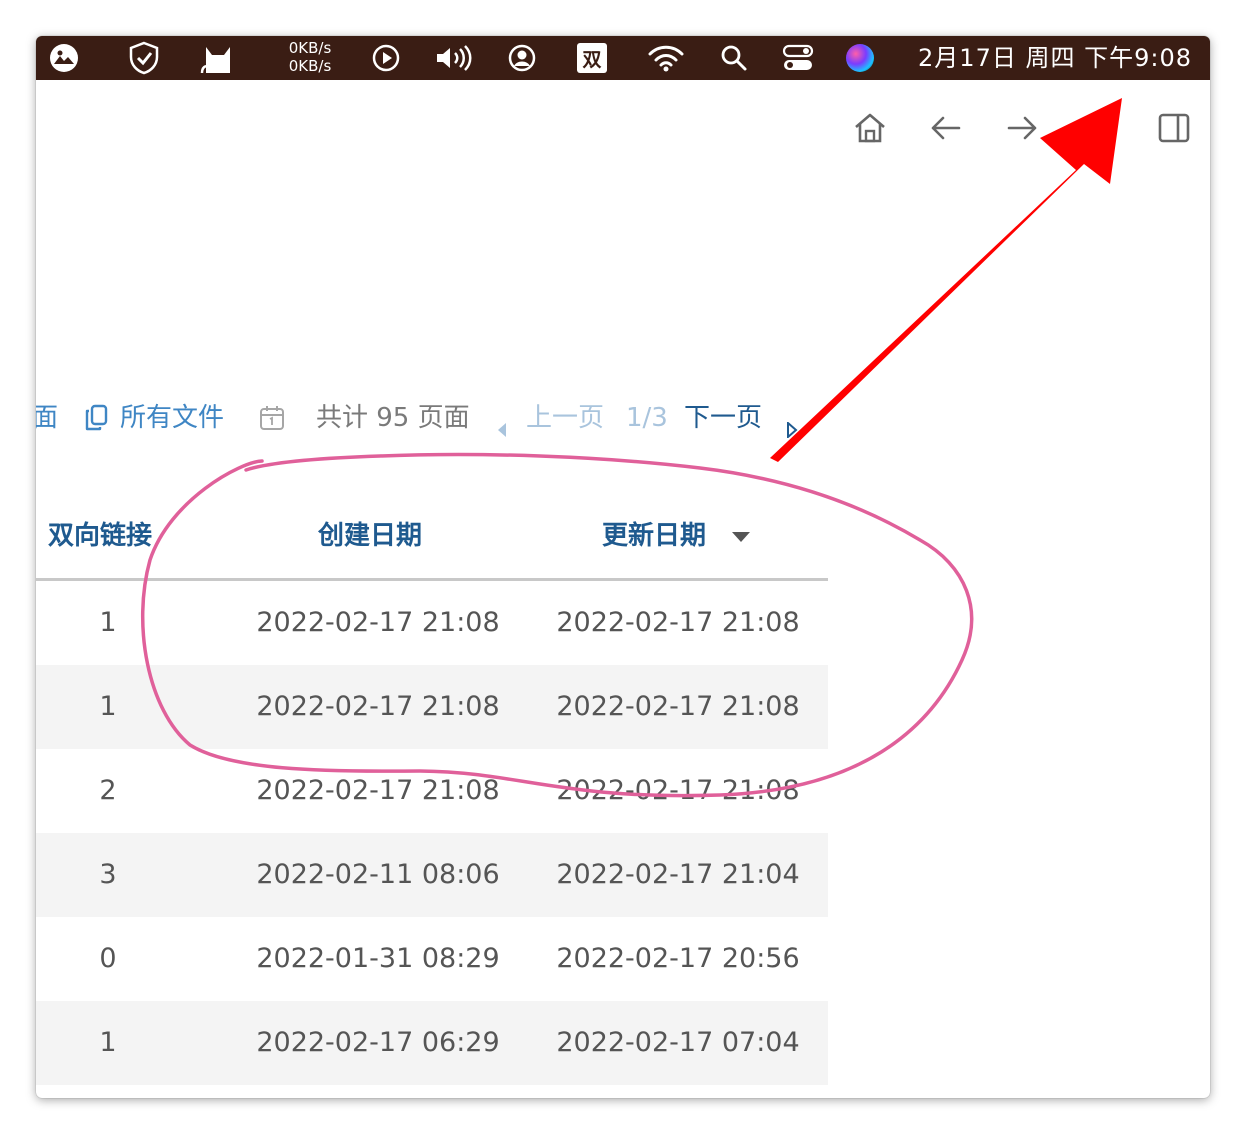  Describe the element at coordinates (734, 58) in the screenshot. I see `search-icon` at that location.